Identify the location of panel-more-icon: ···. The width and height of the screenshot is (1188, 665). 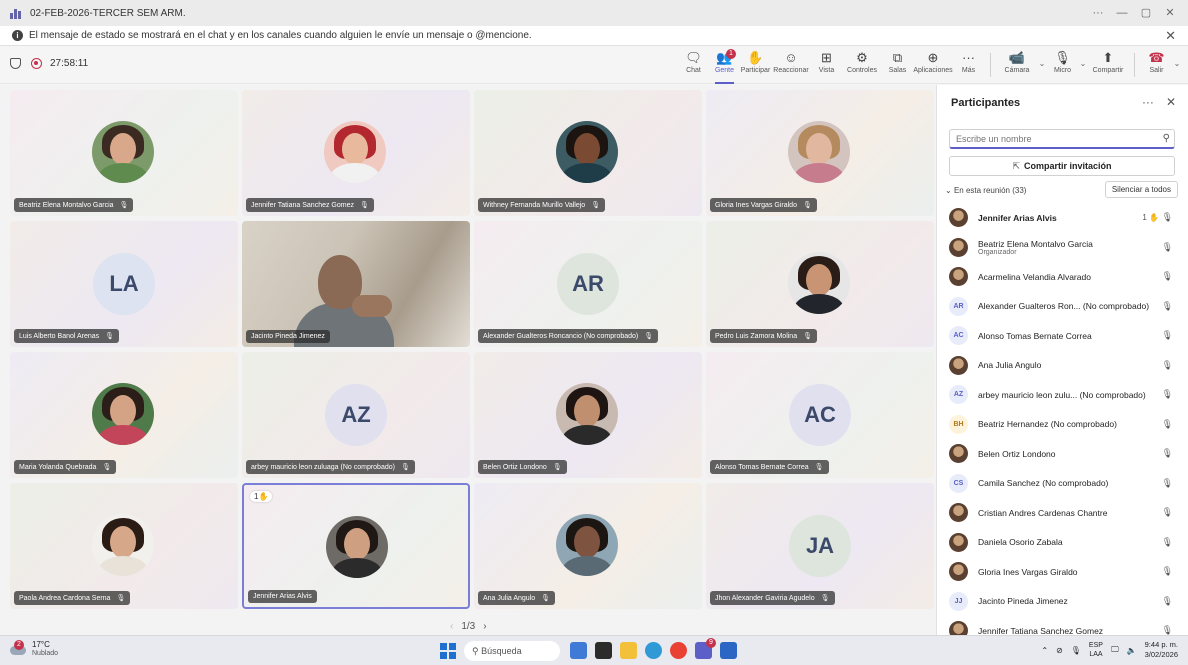
(1148, 102).